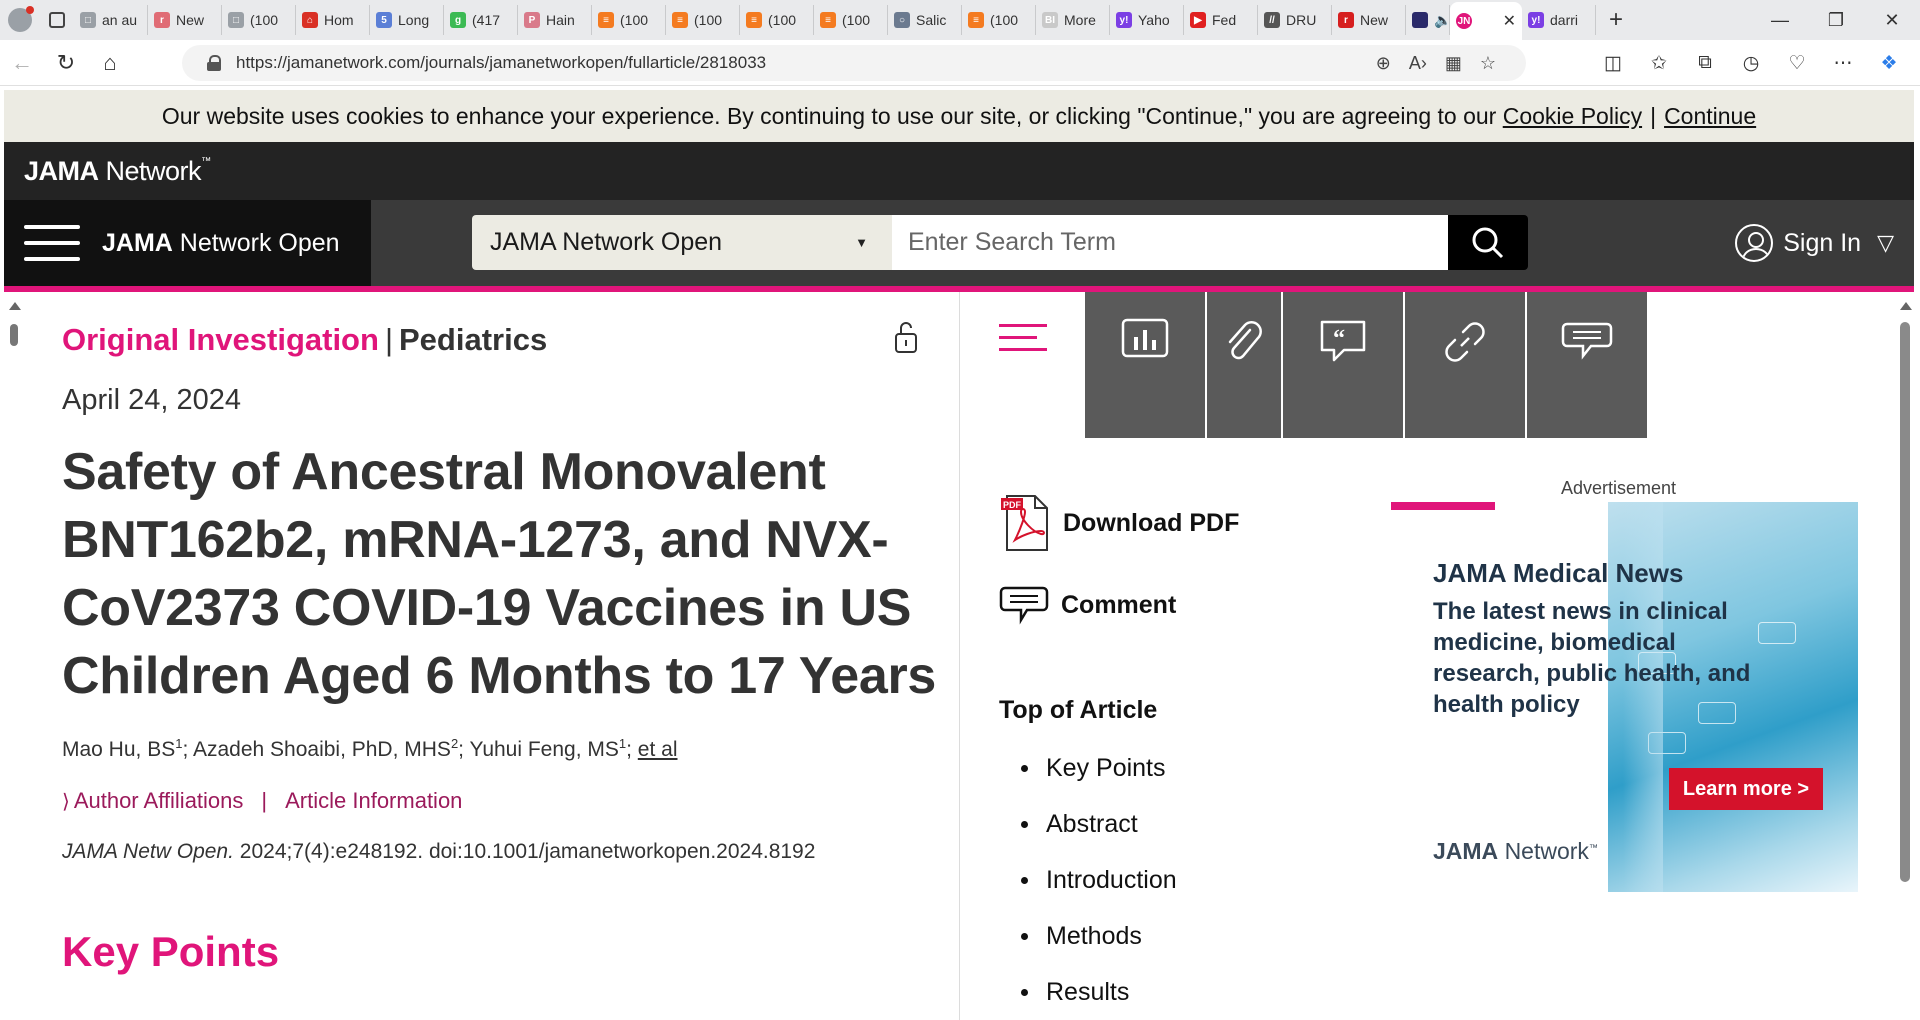 The image size is (1920, 1020). I want to click on more-menu-icon: ⋯, so click(1843, 63).